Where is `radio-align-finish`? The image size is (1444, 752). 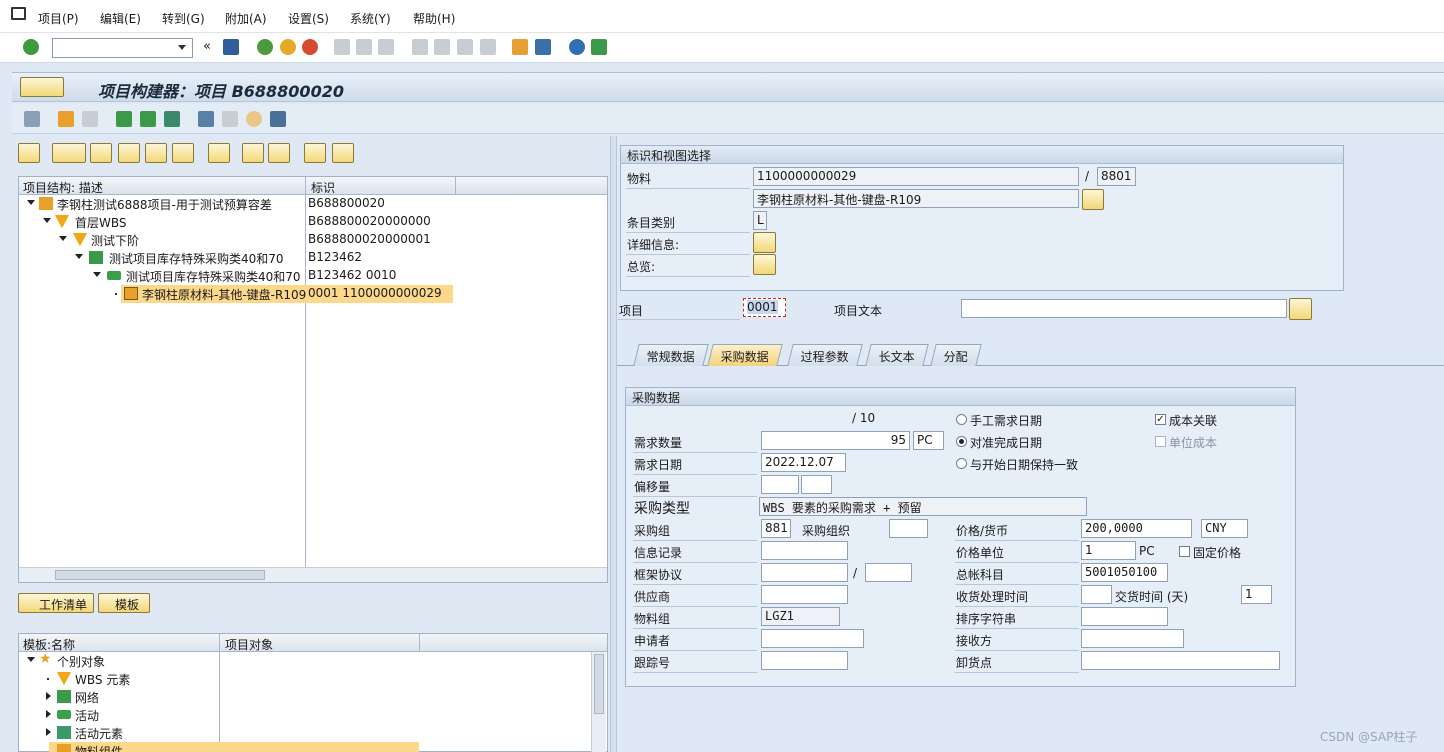
radio-align-finish is located at coordinates (961, 441).